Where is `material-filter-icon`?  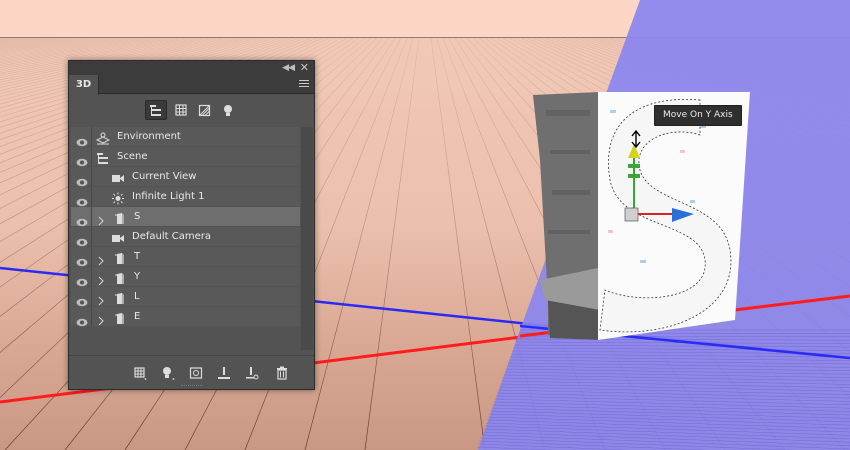
material-filter-icon is located at coordinates (204, 110).